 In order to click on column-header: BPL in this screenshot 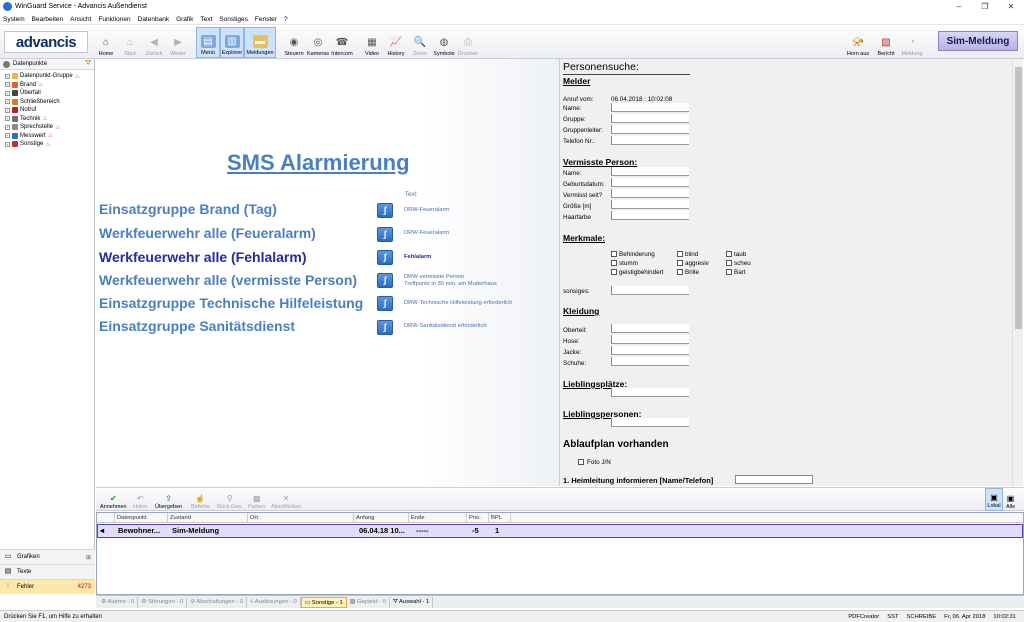, I will do `click(500, 518)`.